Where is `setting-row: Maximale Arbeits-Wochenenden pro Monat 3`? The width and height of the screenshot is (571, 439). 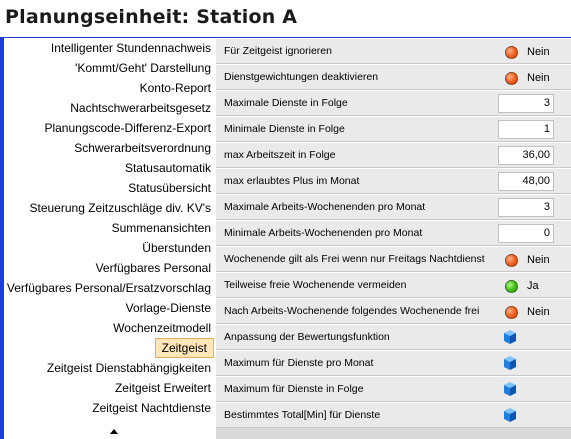
setting-row: Maximale Arbeits-Wochenenden pro Monat 3 is located at coordinates (393, 207).